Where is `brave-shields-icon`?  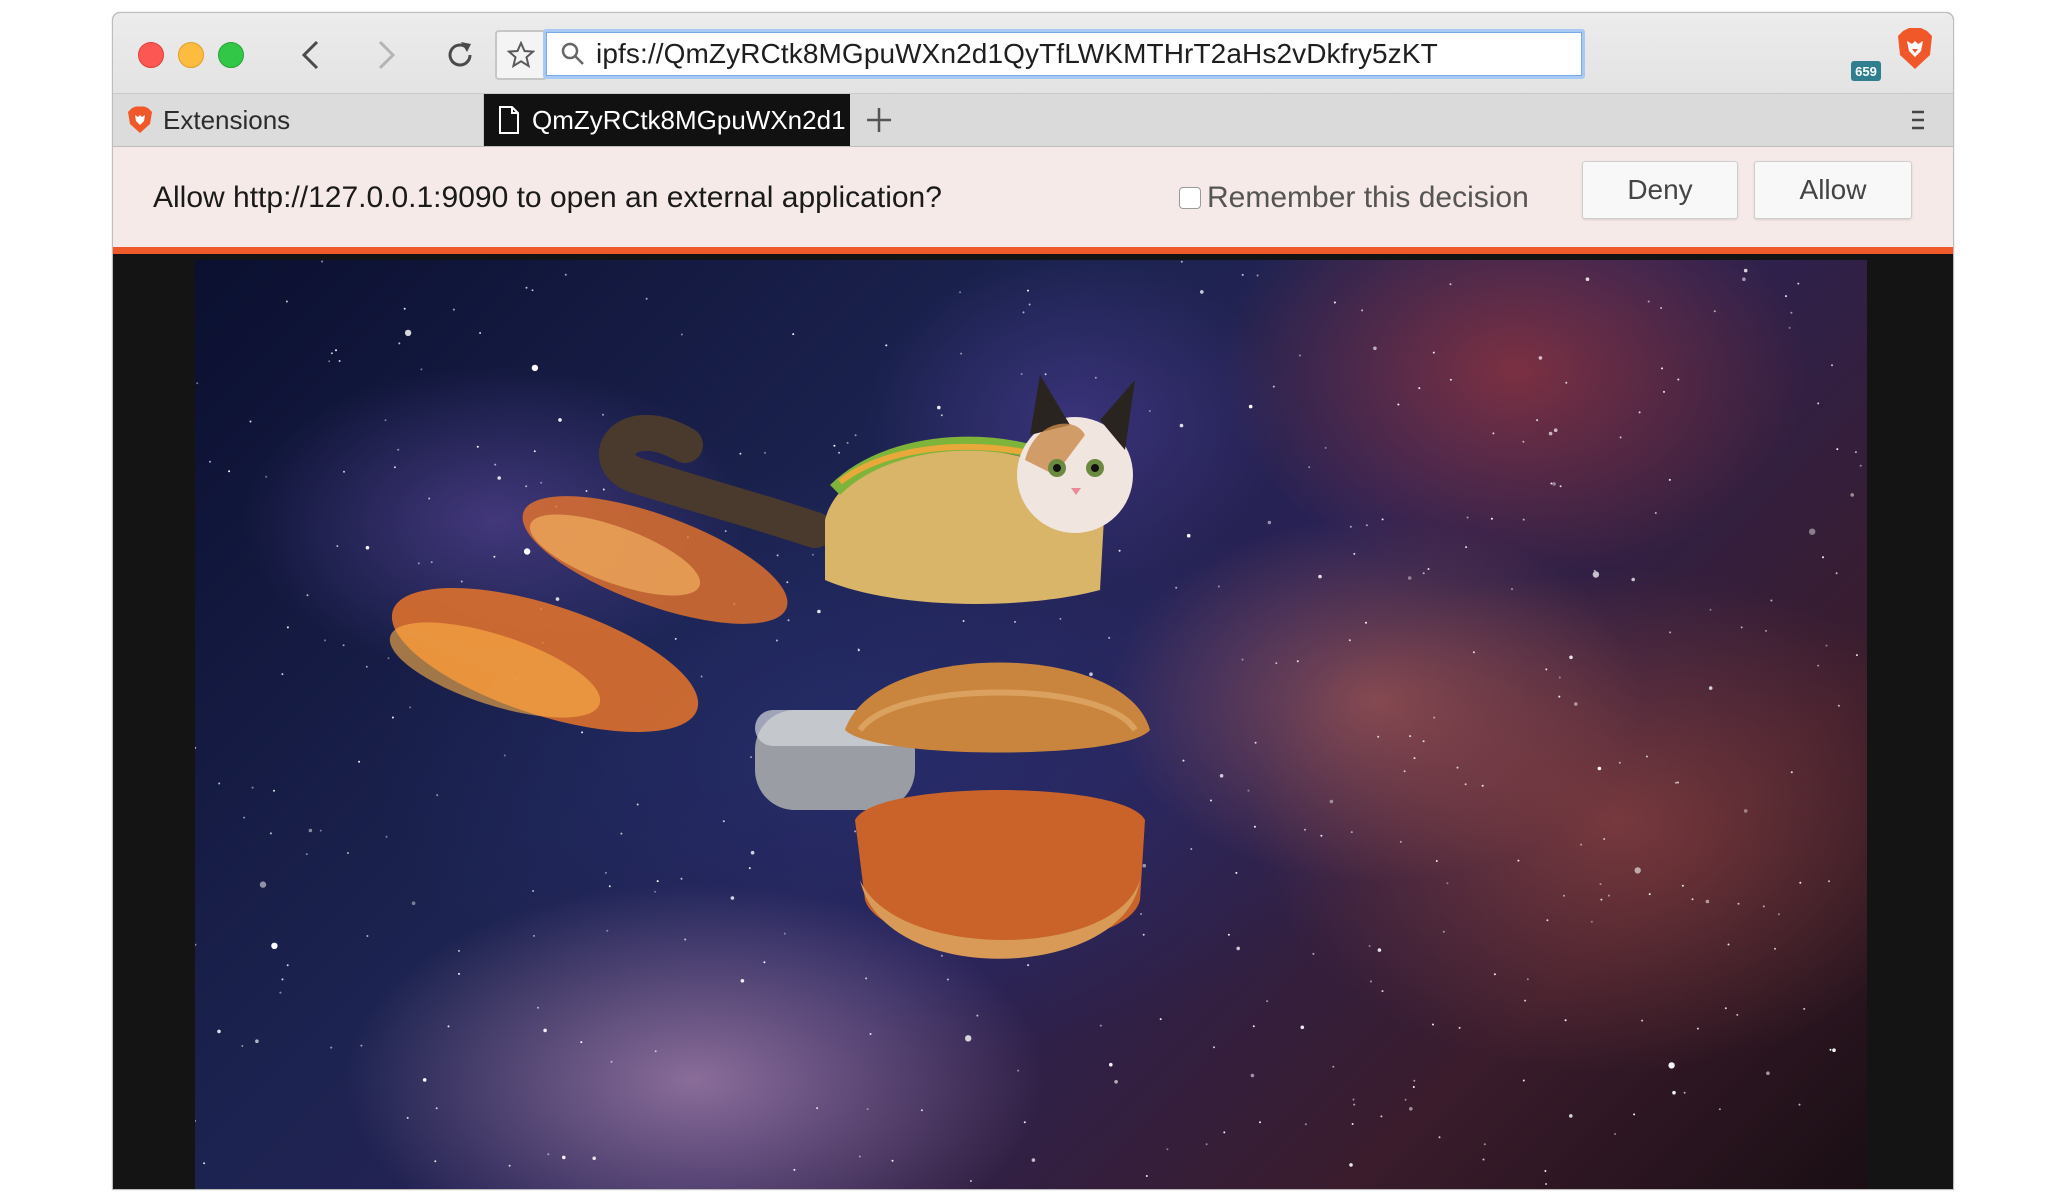
brave-shields-icon is located at coordinates (1915, 51).